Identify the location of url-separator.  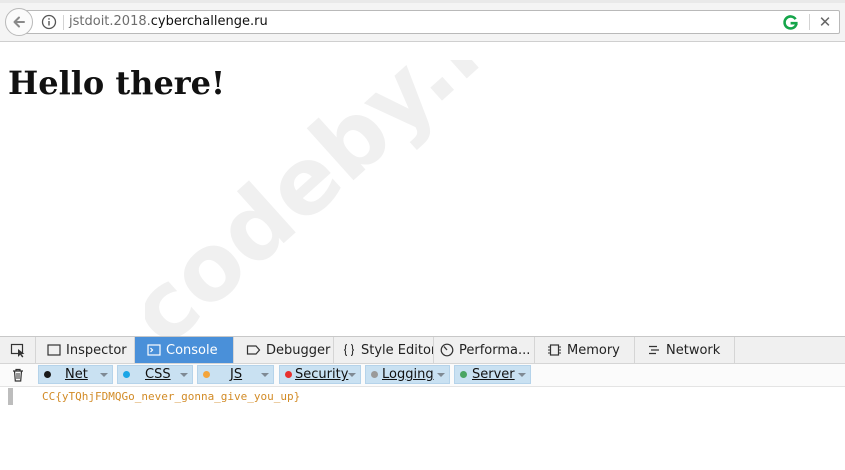
(63, 22).